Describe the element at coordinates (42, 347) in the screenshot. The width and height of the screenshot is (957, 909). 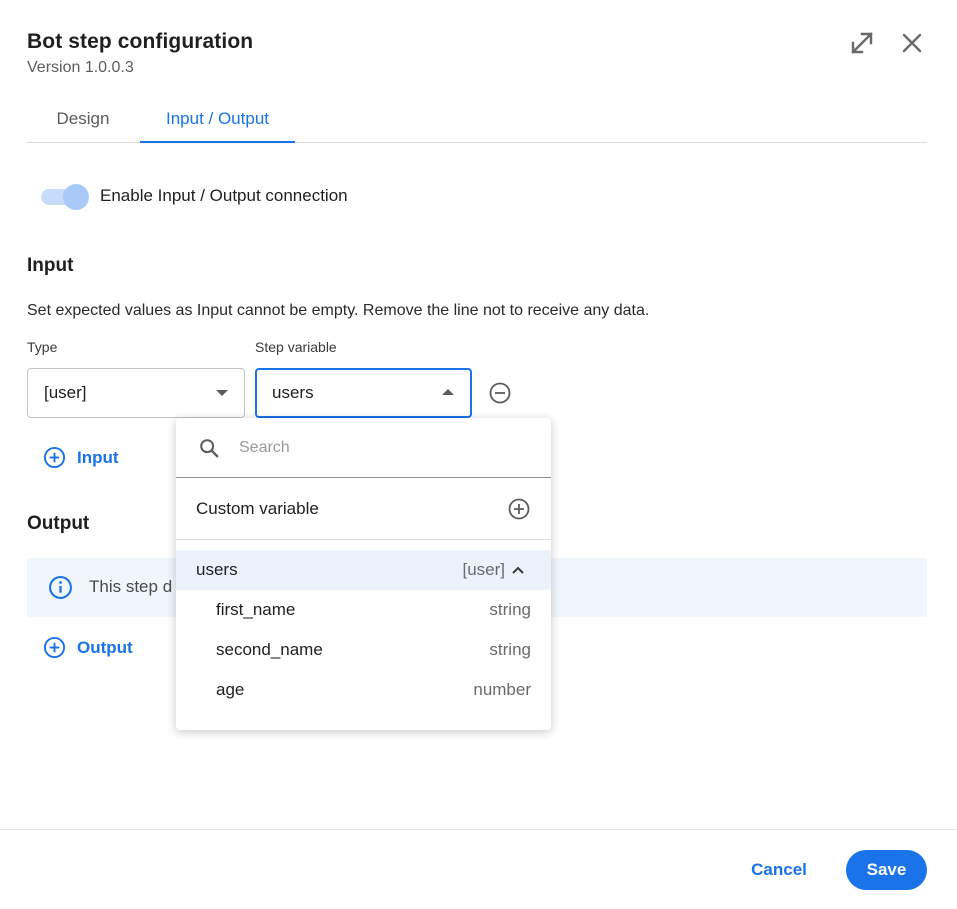
I see `type-field-label: Type` at that location.